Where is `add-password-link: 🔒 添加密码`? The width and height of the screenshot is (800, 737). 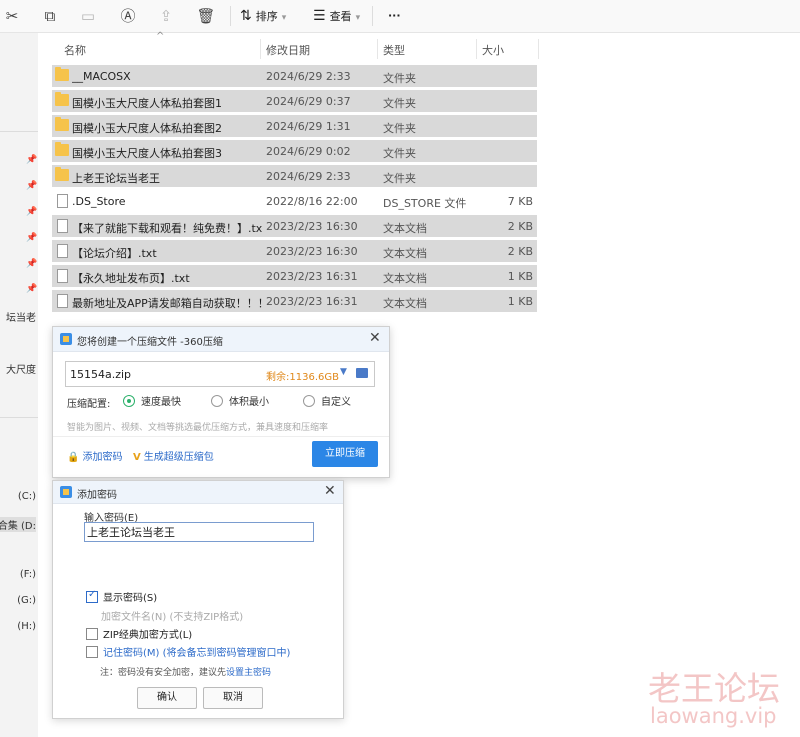
add-password-link: 🔒 添加密码 is located at coordinates (94, 455).